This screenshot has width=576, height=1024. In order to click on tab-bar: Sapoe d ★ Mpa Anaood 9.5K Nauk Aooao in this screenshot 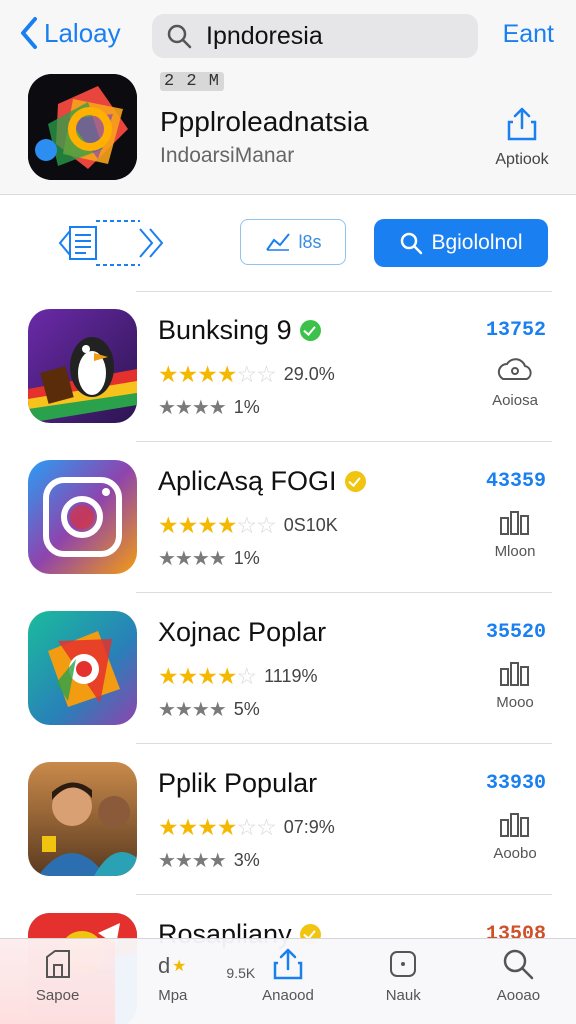, I will do `click(288, 981)`.